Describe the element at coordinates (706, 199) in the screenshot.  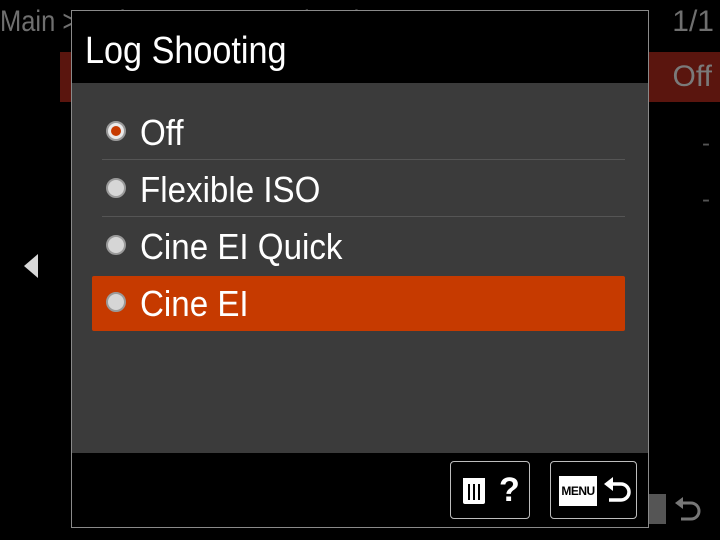
I see `background-row-3-value: -` at that location.